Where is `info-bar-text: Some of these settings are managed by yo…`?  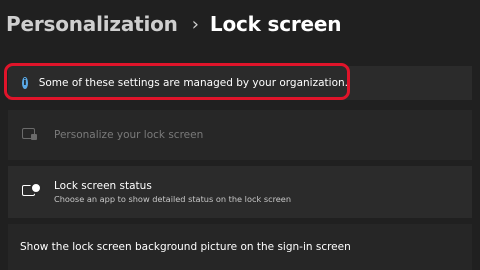 info-bar-text: Some of these settings are managed by yo… is located at coordinates (193, 83).